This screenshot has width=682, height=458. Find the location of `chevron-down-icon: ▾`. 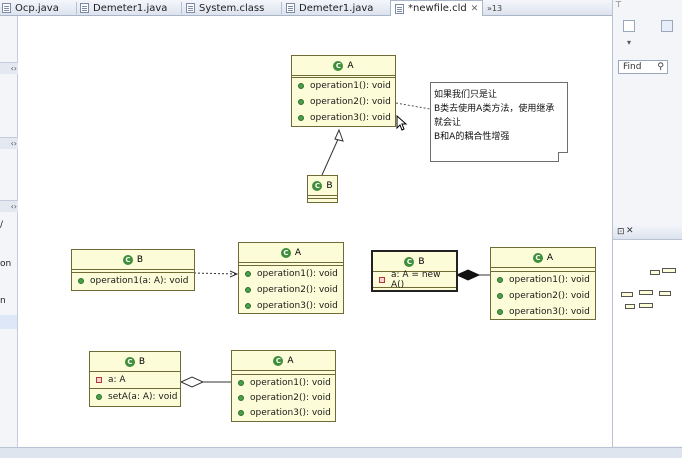

chevron-down-icon: ▾ is located at coordinates (629, 42).